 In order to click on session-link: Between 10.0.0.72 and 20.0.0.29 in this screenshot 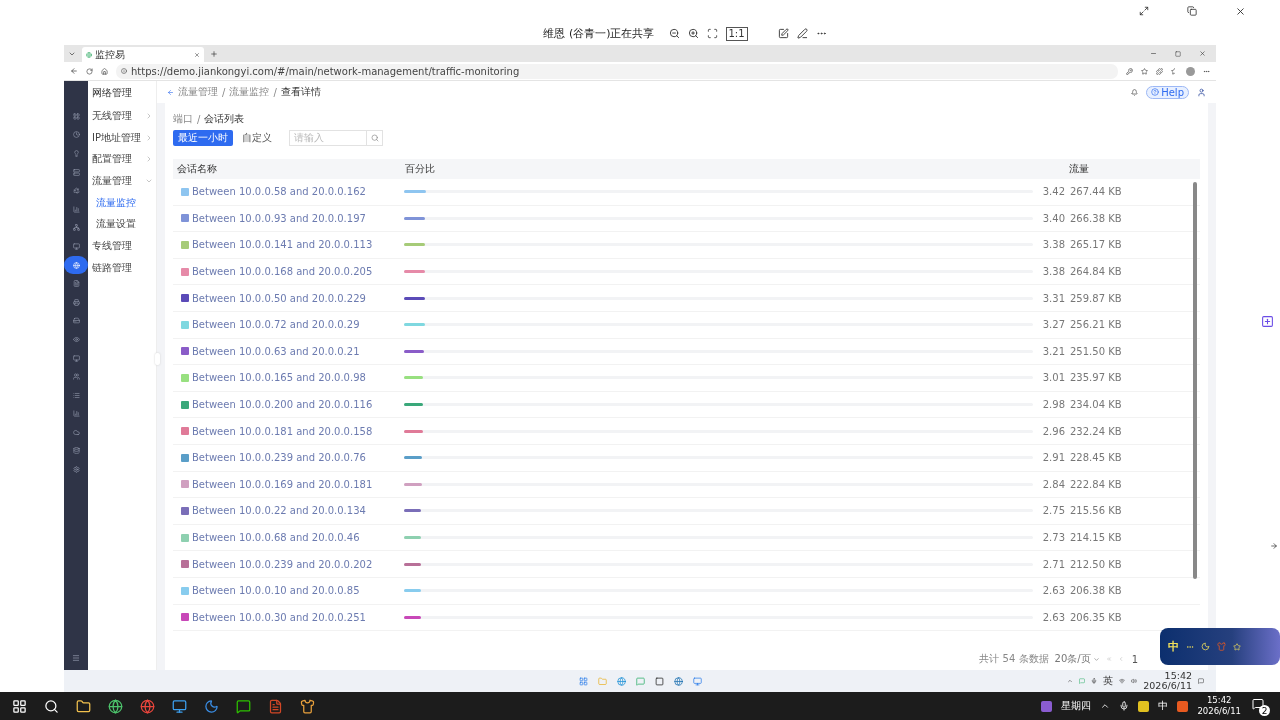, I will do `click(276, 325)`.